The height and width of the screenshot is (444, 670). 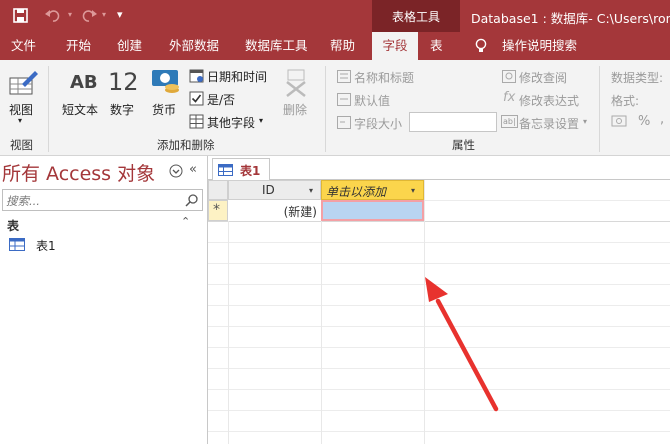 I want to click on new-row-active-cell, so click(x=372, y=210).